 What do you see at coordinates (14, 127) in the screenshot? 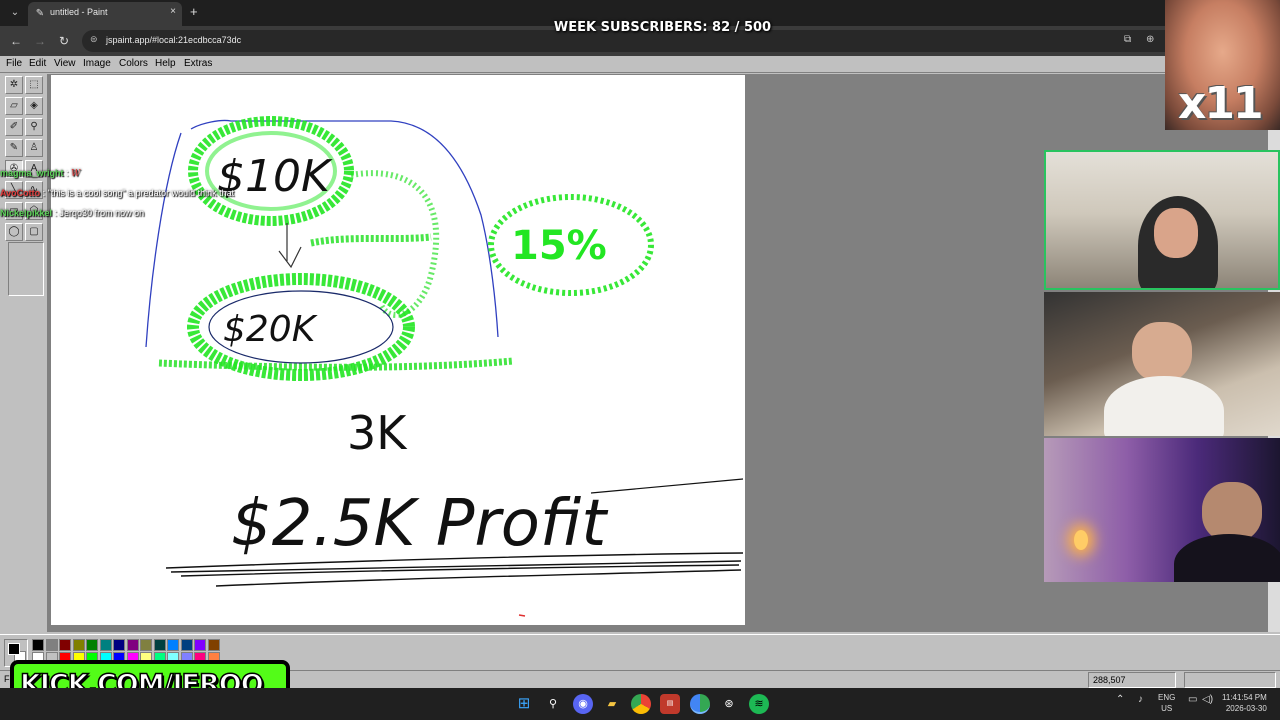
I see `color-picker-tool-icon: ✐` at bounding box center [14, 127].